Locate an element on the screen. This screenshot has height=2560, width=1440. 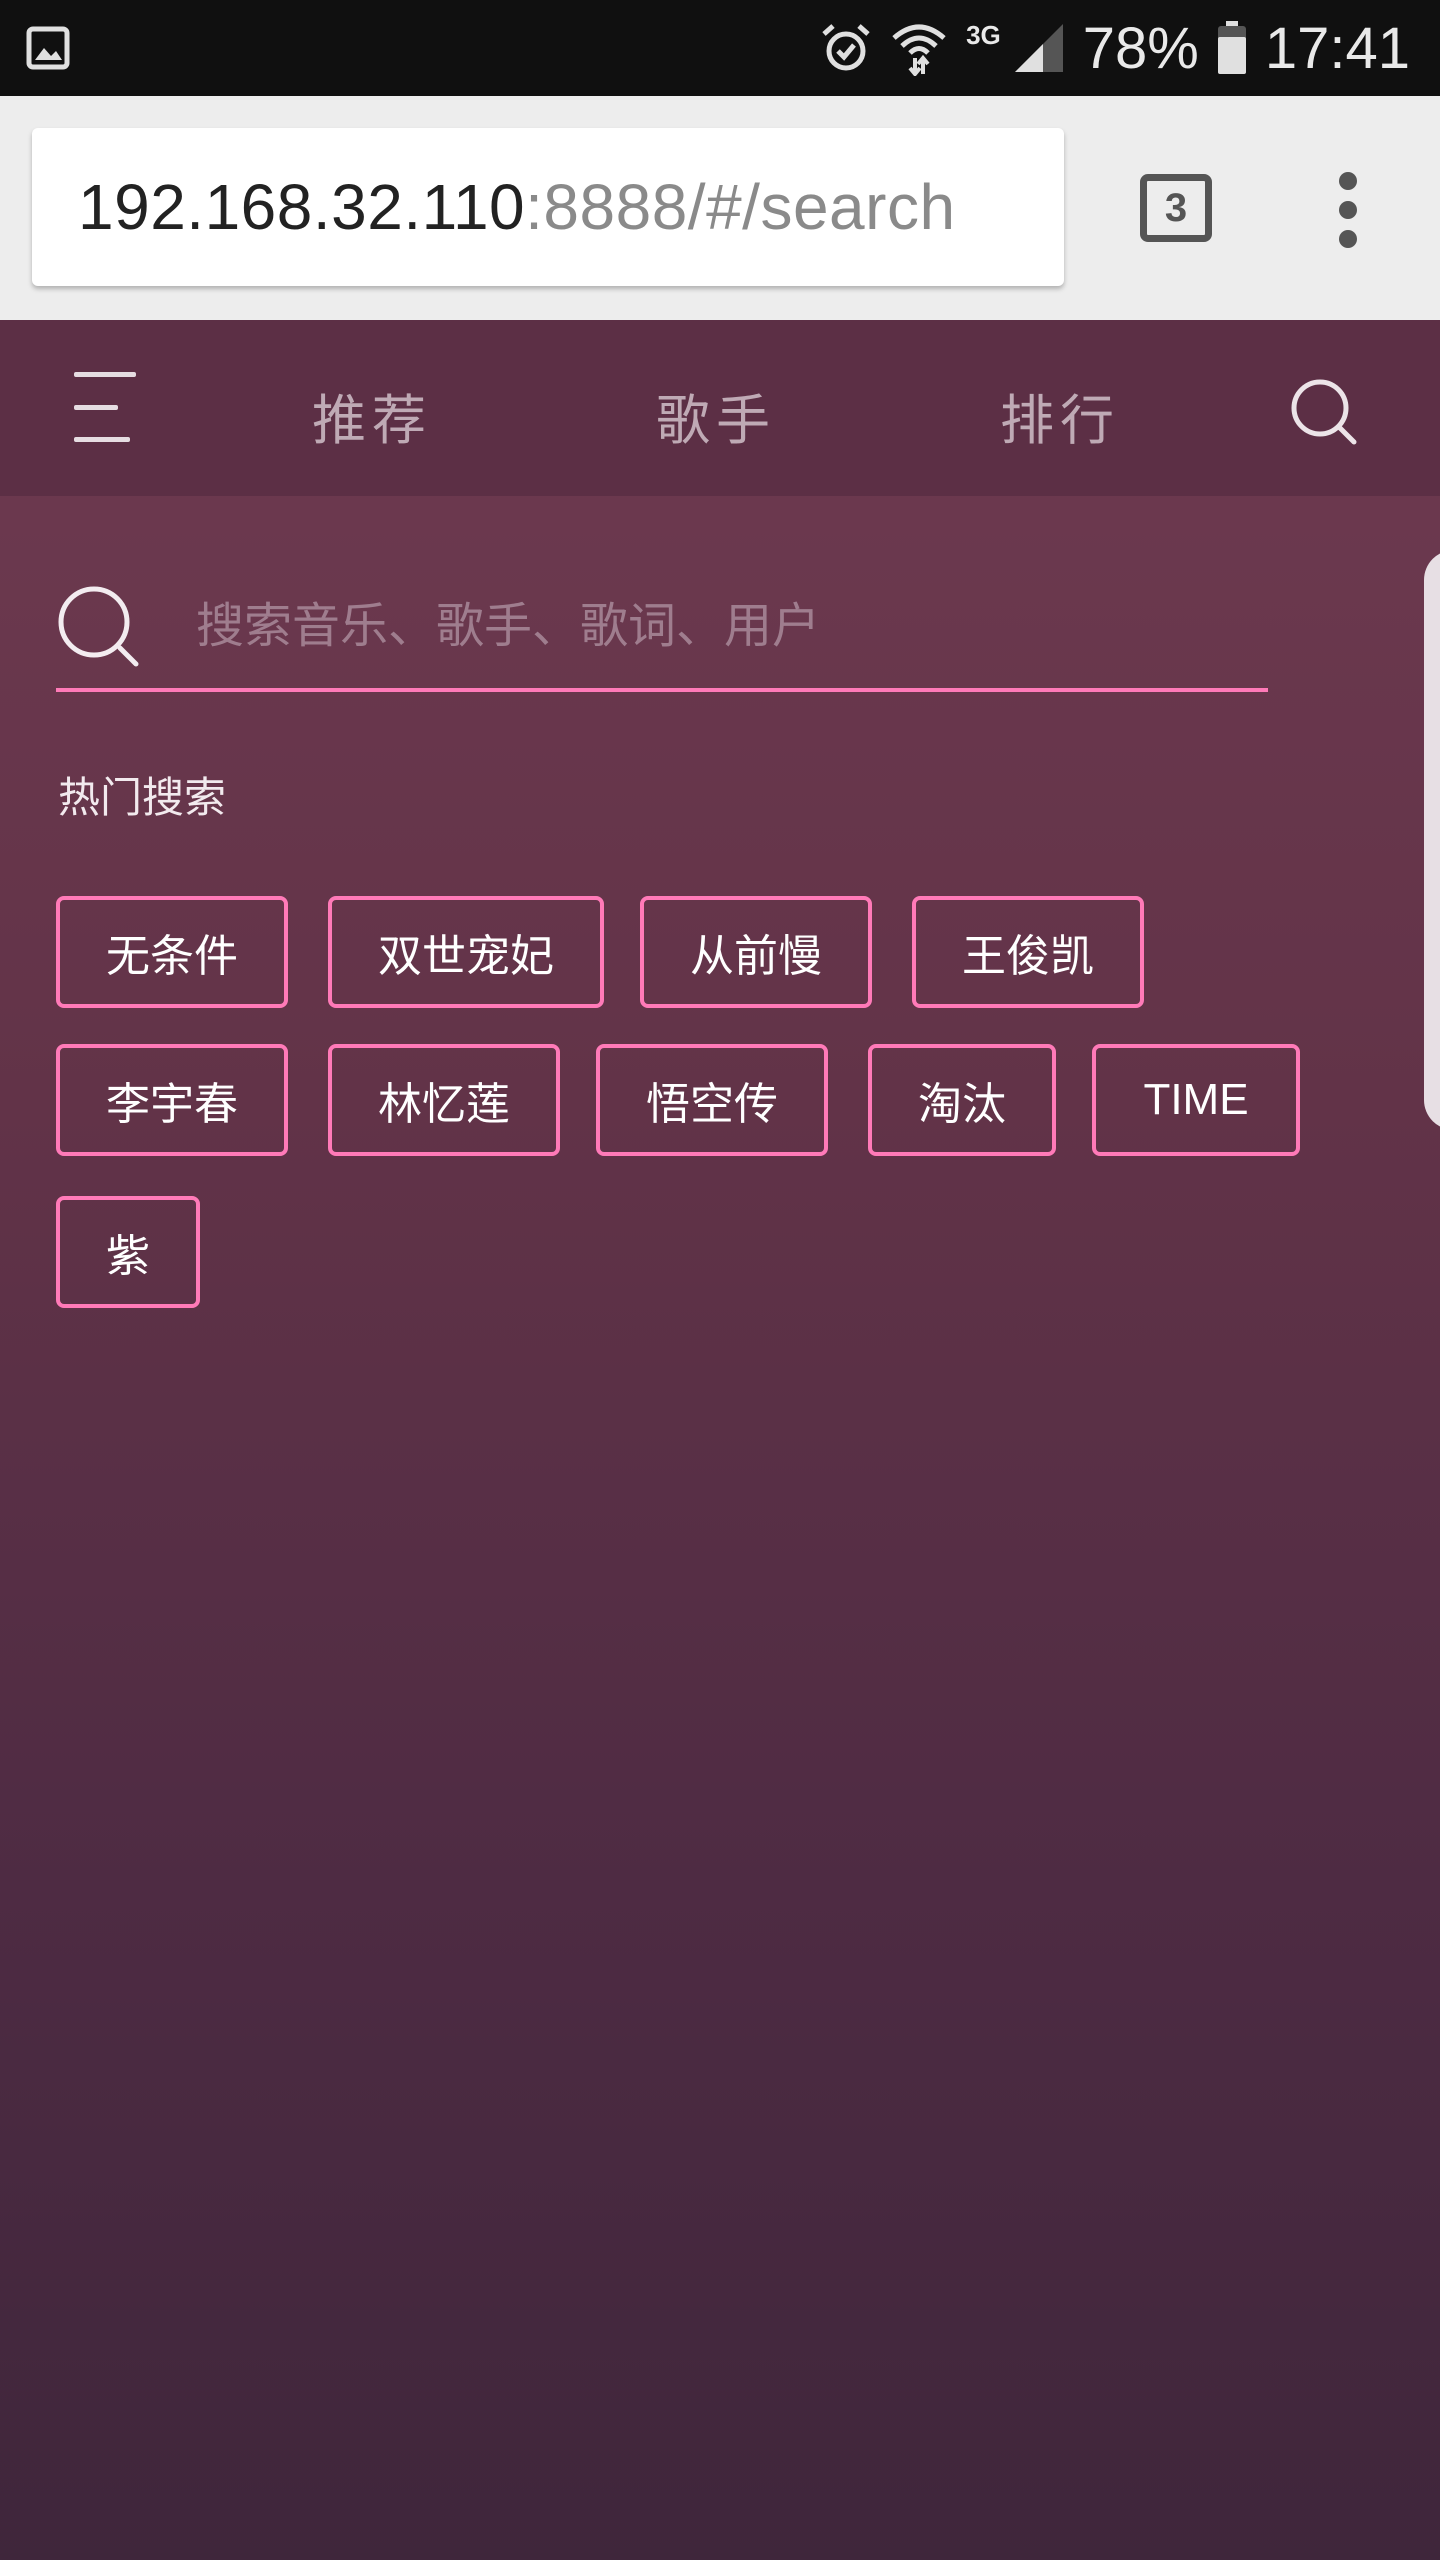
status-bar: 3G 78% 17:41 is located at coordinates (720, 48).